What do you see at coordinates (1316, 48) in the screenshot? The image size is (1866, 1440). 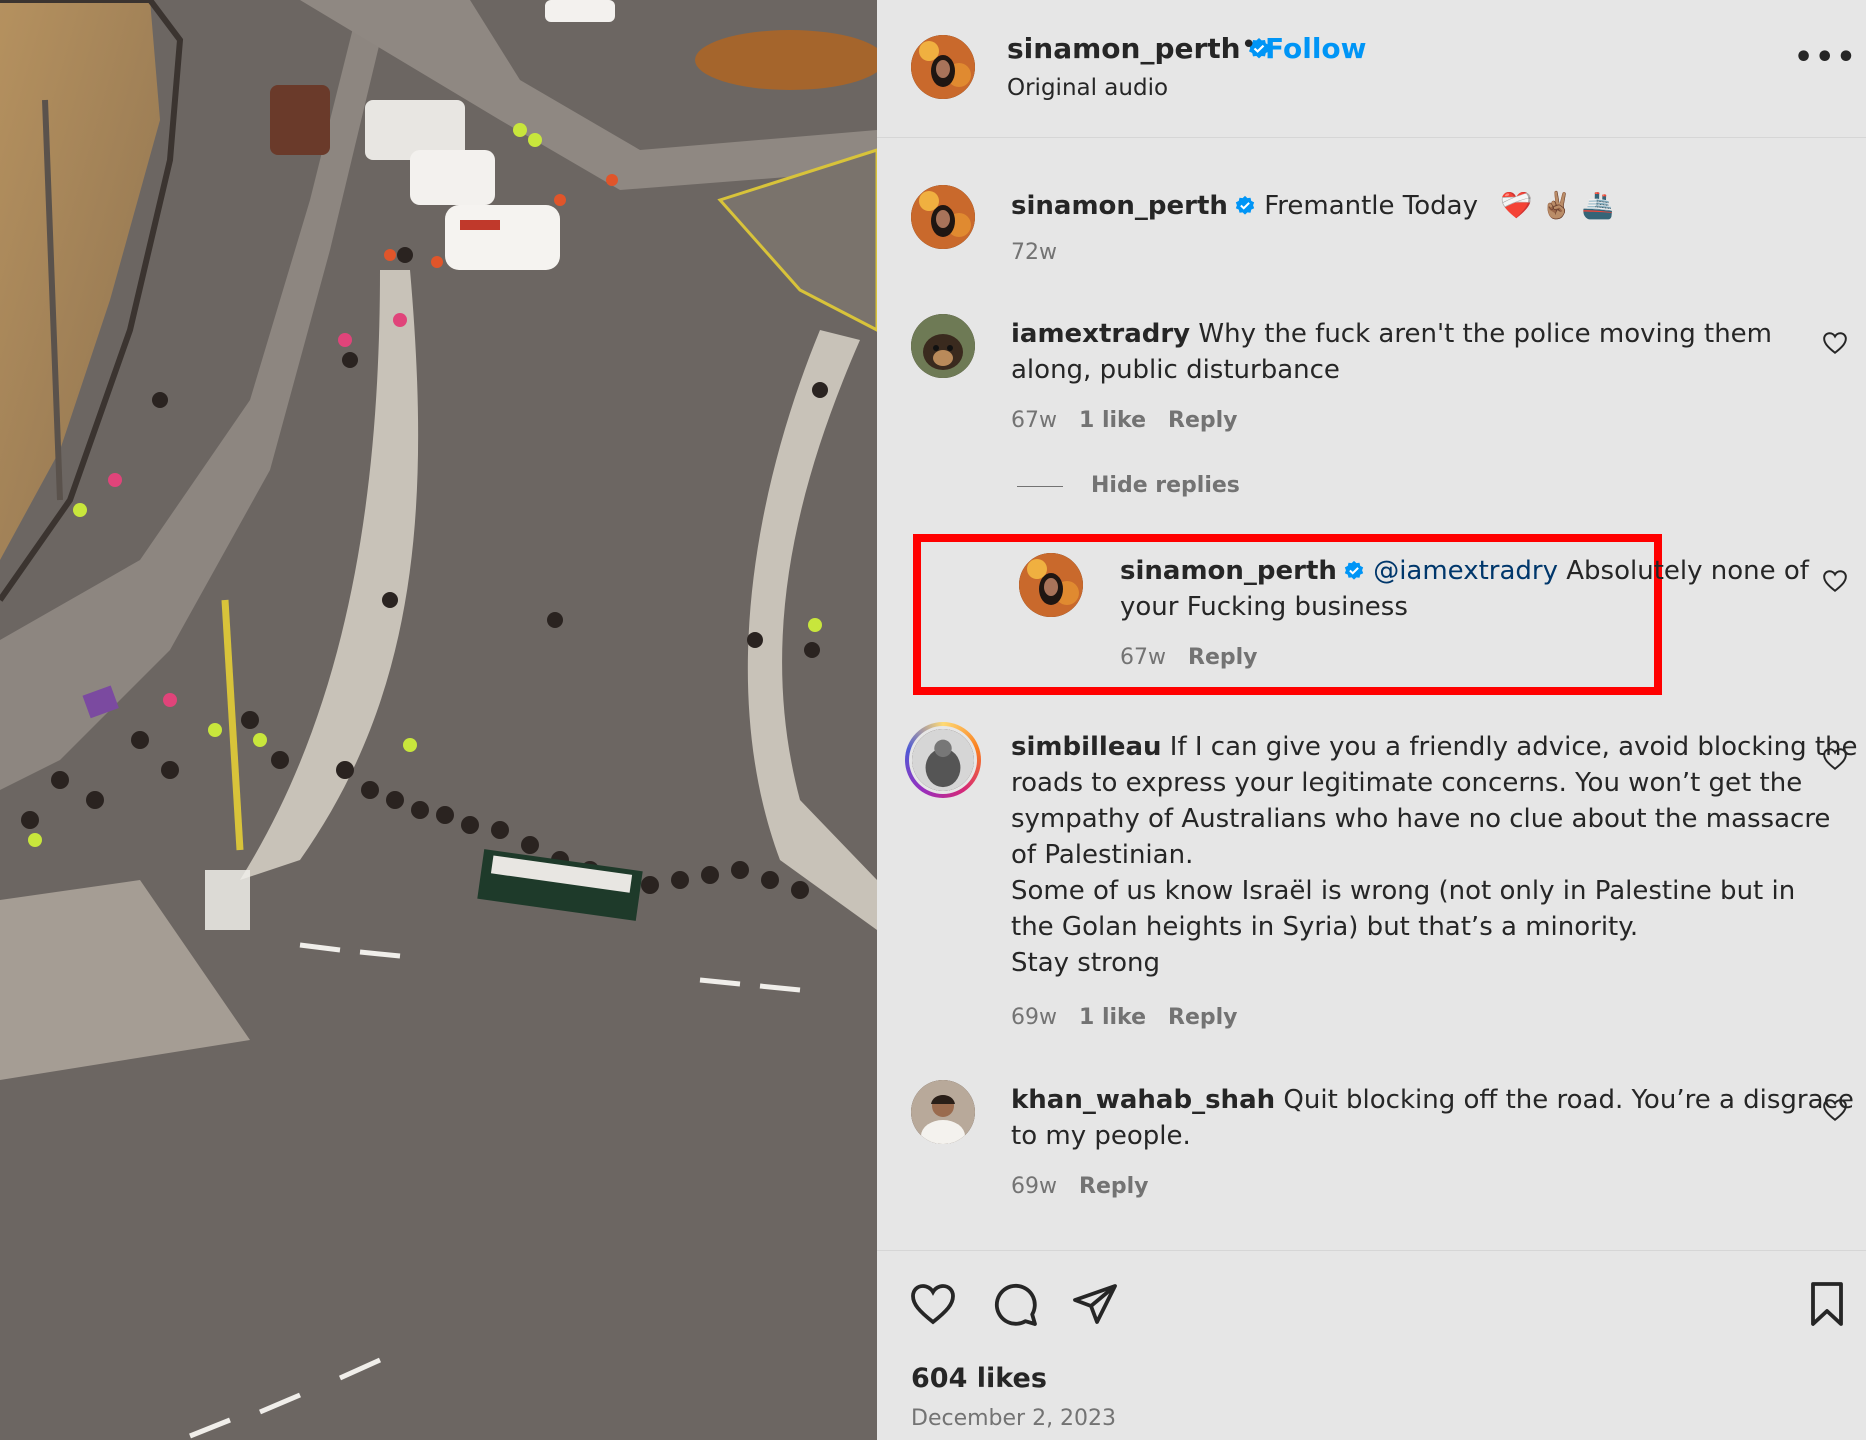 I see `follow-button: Follow` at bounding box center [1316, 48].